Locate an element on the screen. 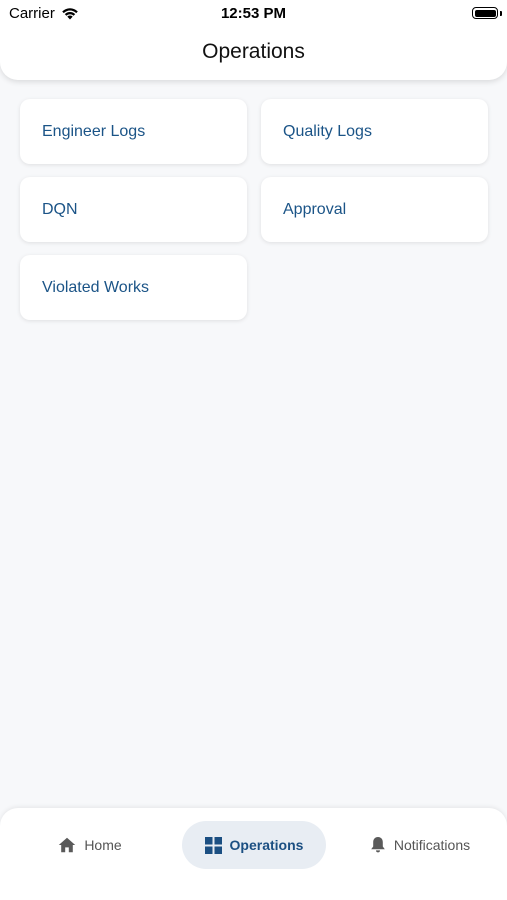 This screenshot has height=900, width=507. bottom-nav: Home Operations Notifications is located at coordinates (253, 854).